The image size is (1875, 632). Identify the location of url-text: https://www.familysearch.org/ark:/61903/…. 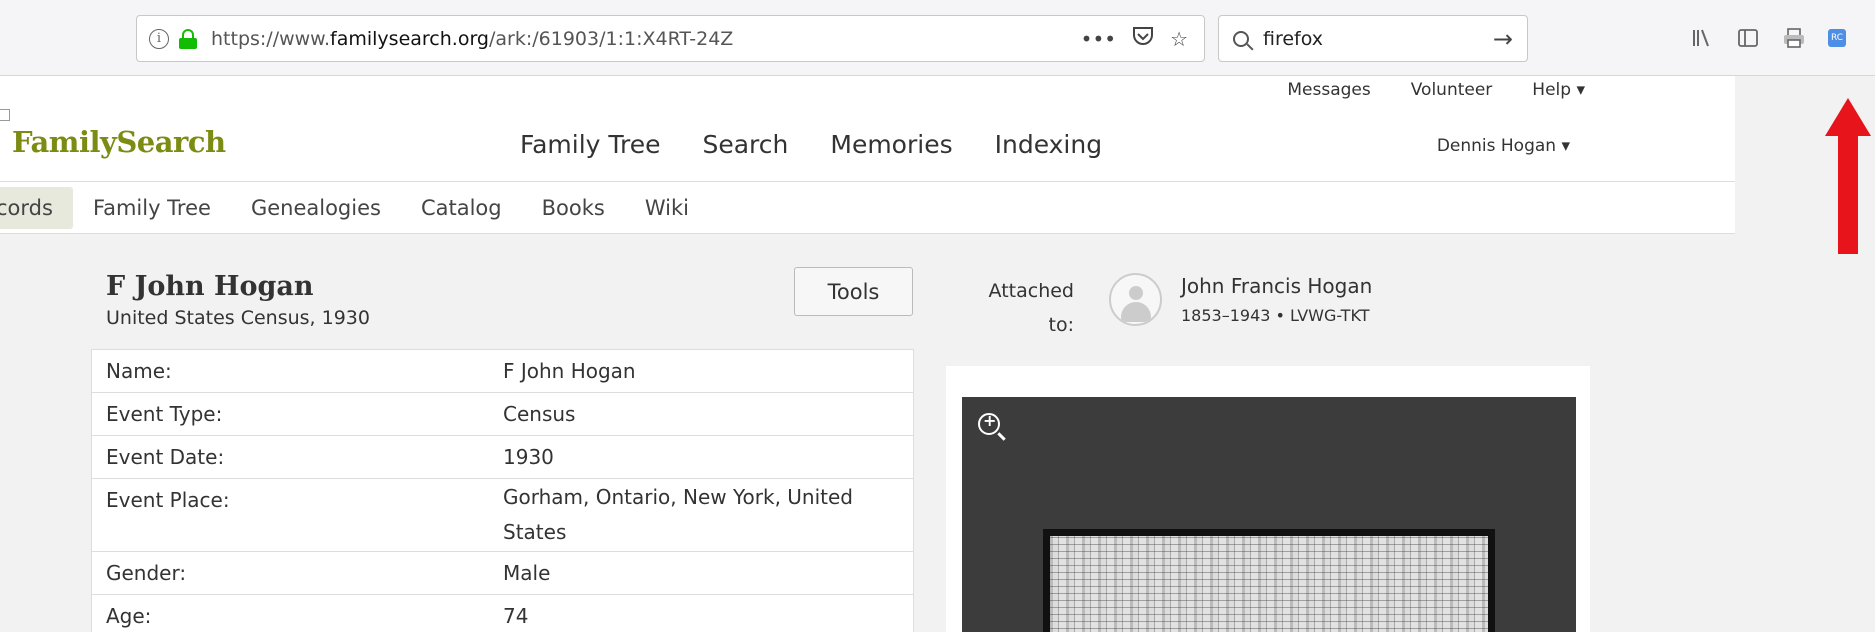
(472, 39).